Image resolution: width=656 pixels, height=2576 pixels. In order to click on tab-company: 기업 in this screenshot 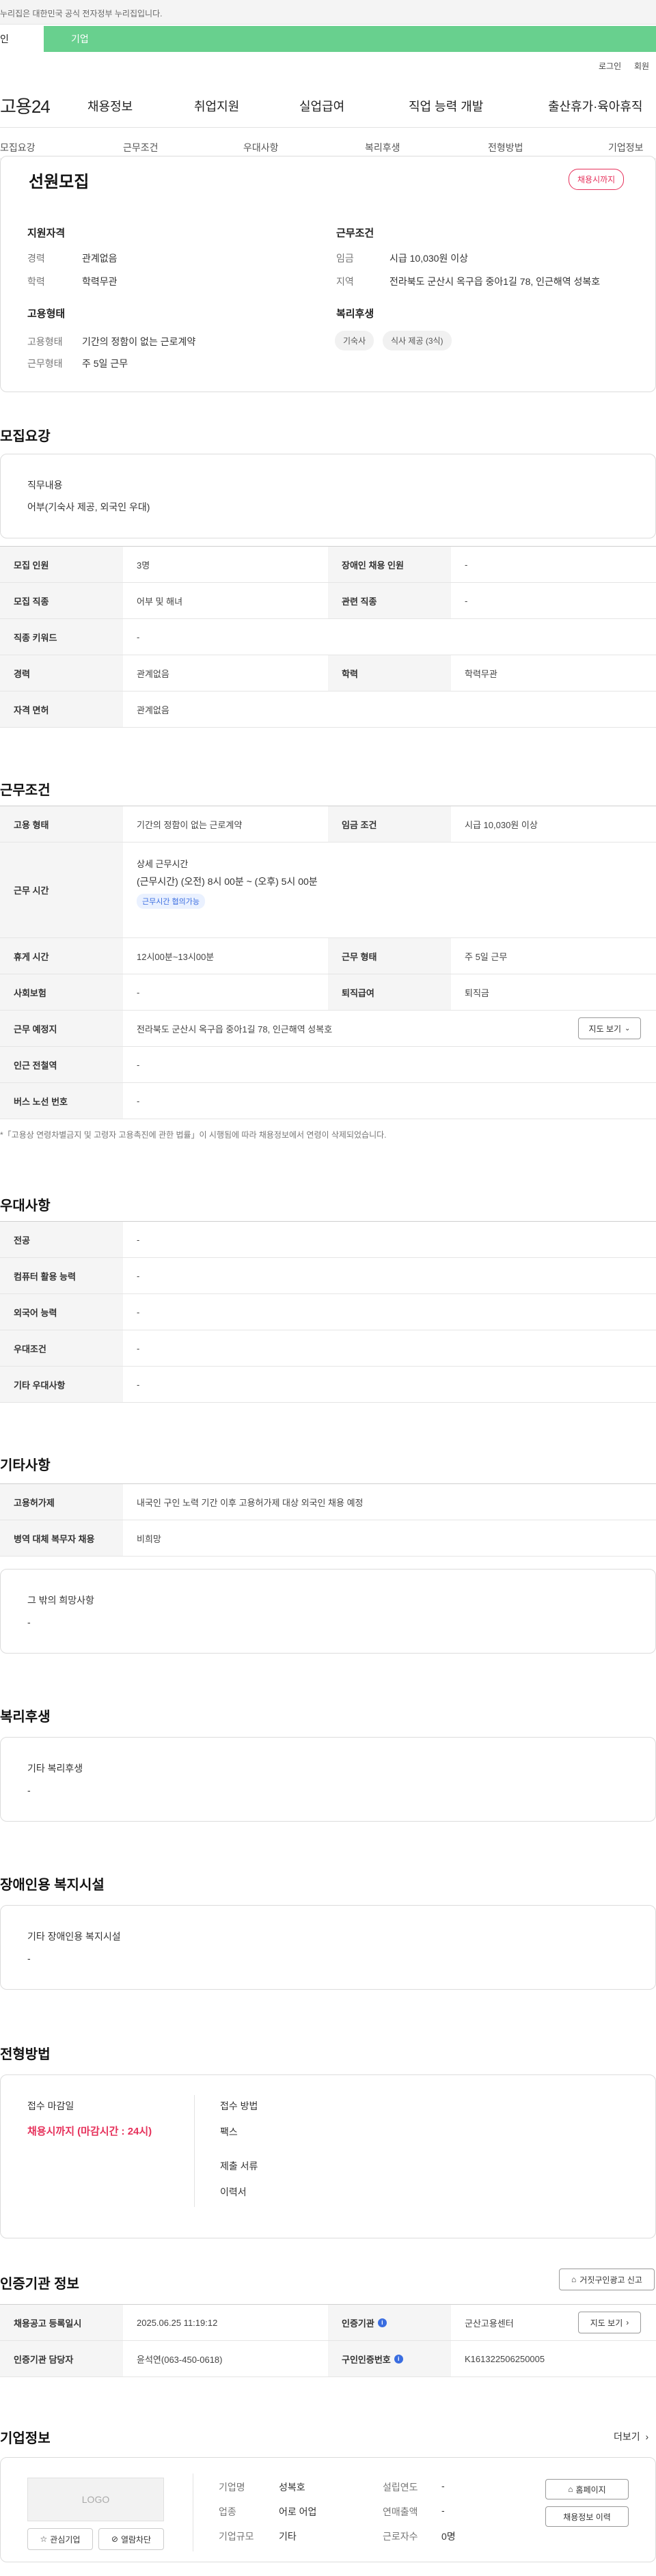, I will do `click(80, 39)`.